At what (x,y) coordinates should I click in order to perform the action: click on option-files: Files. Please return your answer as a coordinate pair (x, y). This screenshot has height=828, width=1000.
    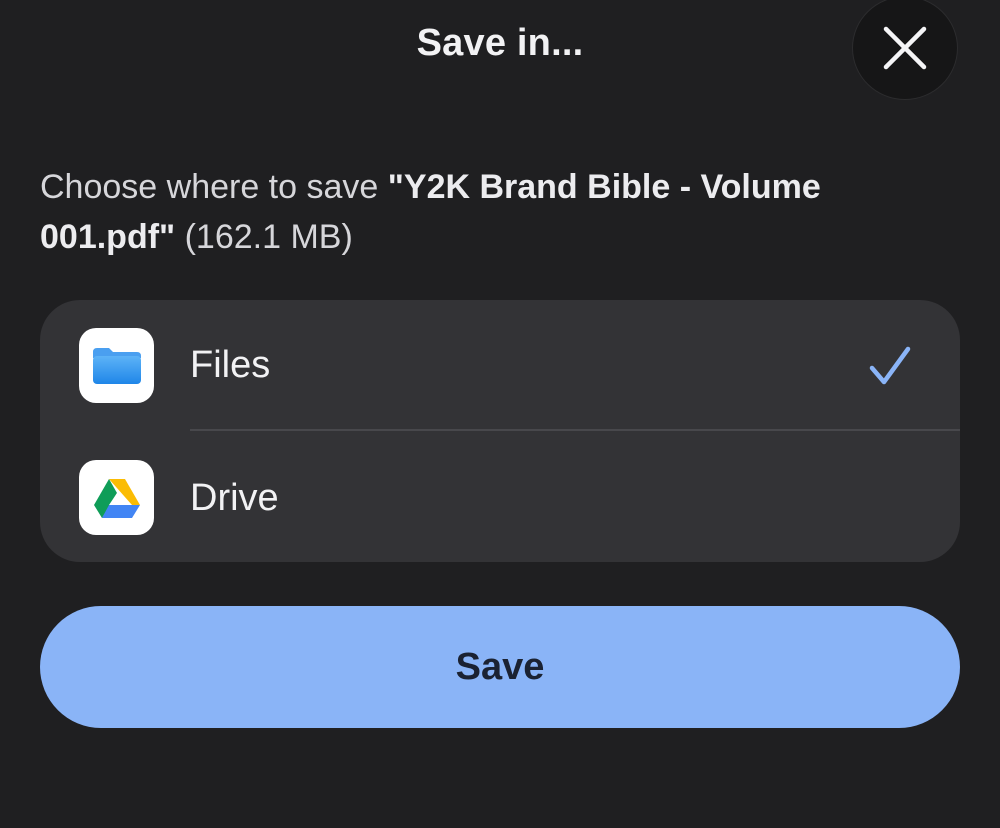
    Looking at the image, I should click on (500, 365).